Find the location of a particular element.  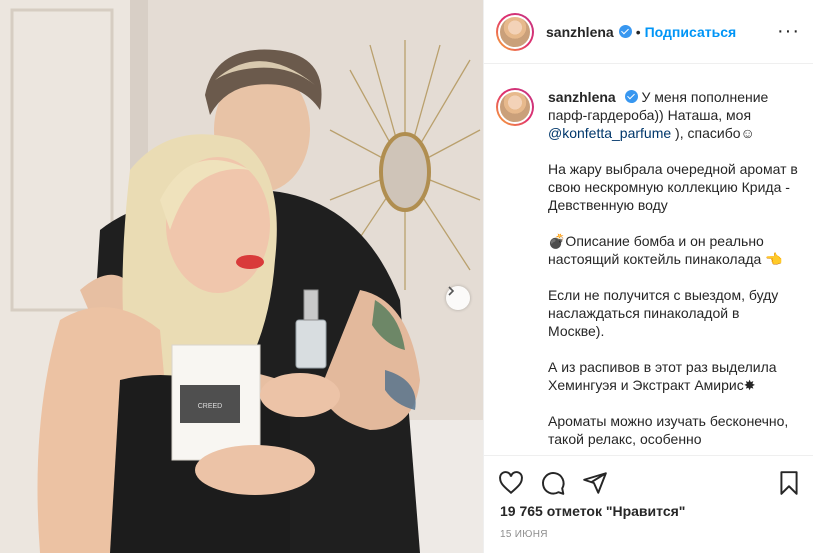

post-header: sanzhlena • Подписаться ··· is located at coordinates (648, 32).